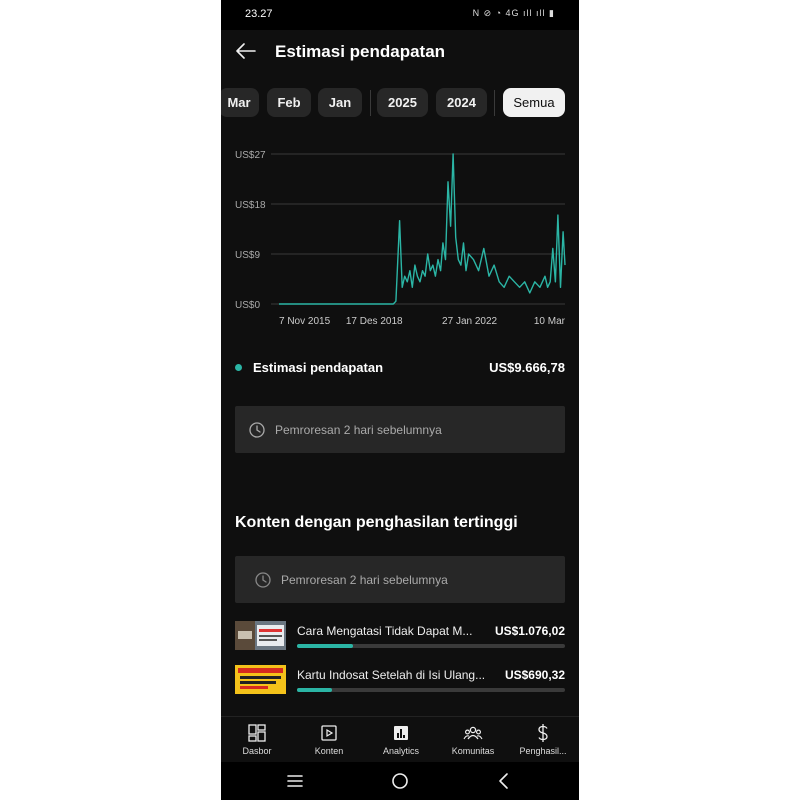 The height and width of the screenshot is (800, 800). I want to click on legend-label: Estimasi pendapatan, so click(318, 367).